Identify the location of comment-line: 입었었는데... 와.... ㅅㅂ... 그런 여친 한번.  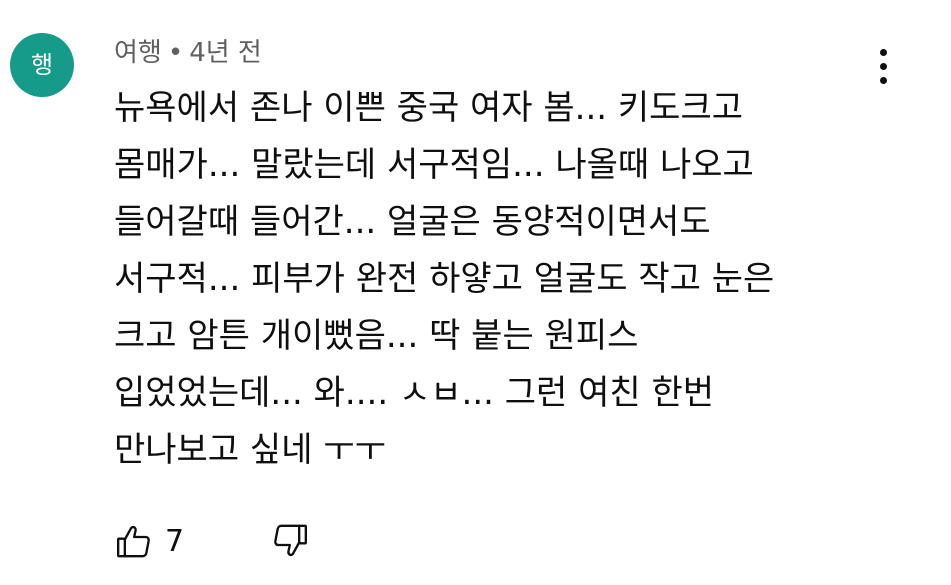
(414, 393).